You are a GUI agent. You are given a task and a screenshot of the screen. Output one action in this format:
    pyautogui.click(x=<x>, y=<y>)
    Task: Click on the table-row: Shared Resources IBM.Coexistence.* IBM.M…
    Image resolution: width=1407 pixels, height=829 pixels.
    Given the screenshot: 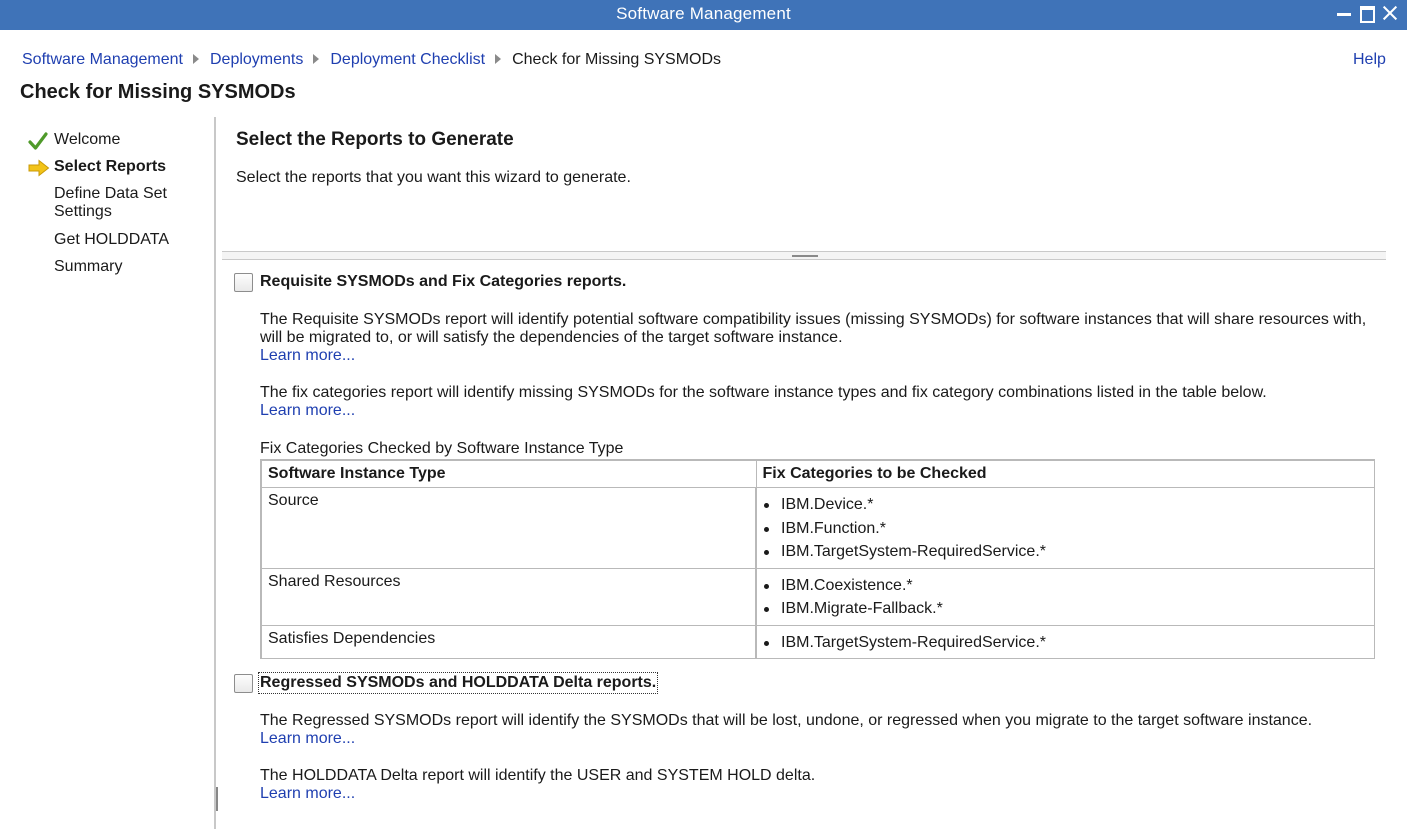 What is the action you would take?
    pyautogui.click(x=817, y=596)
    